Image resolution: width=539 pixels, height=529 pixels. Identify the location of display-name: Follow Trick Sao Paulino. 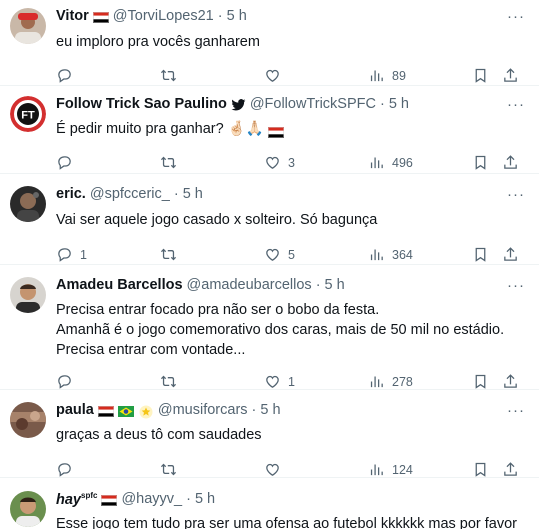
(141, 104).